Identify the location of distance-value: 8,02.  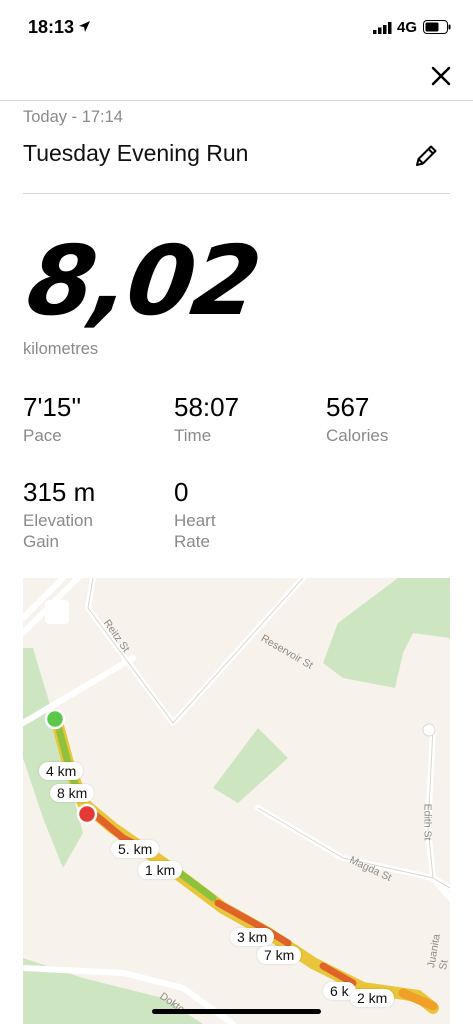
(143, 281).